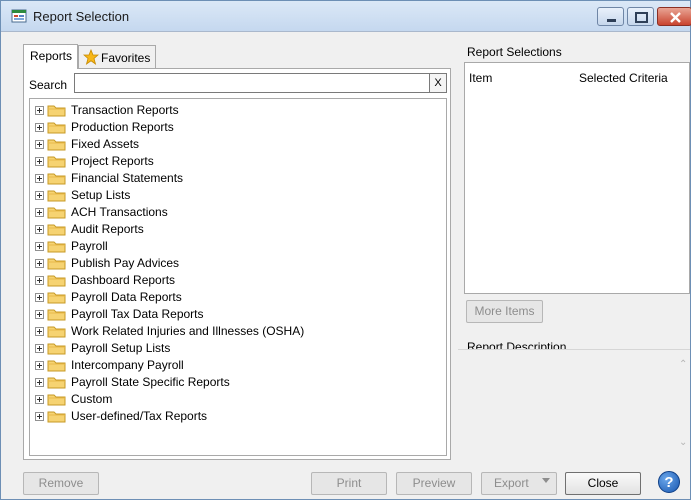  What do you see at coordinates (139, 416) in the screenshot?
I see `tree-item-label: User-defined/Tax Reports` at bounding box center [139, 416].